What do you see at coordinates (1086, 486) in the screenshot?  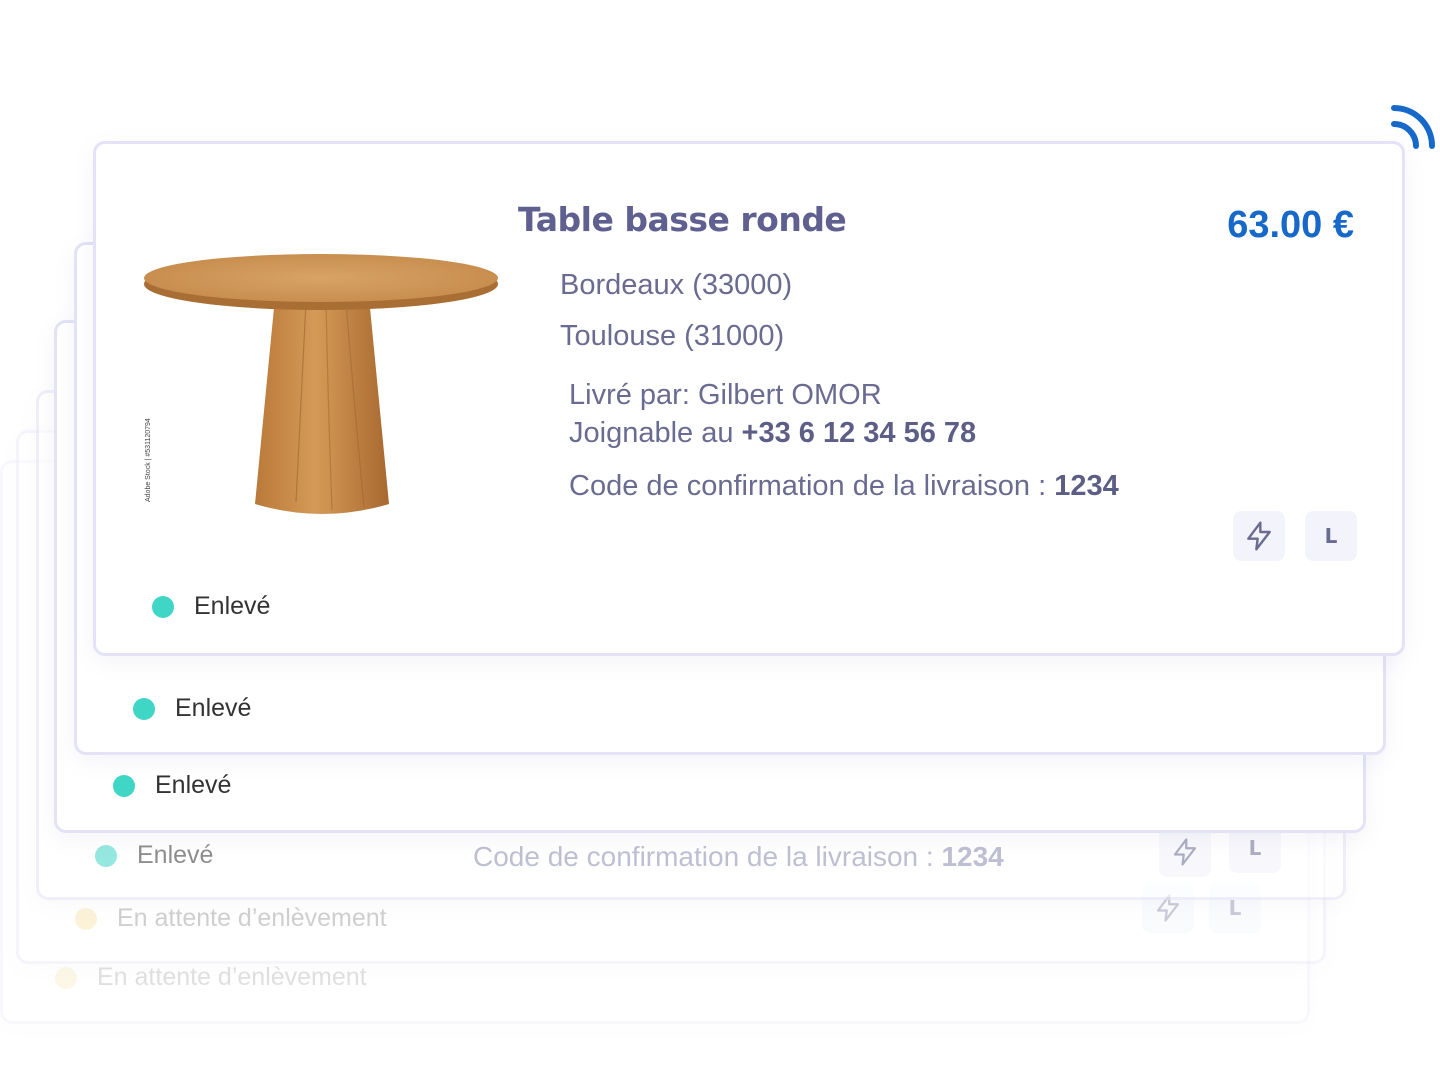 I see `code-value: 1234` at bounding box center [1086, 486].